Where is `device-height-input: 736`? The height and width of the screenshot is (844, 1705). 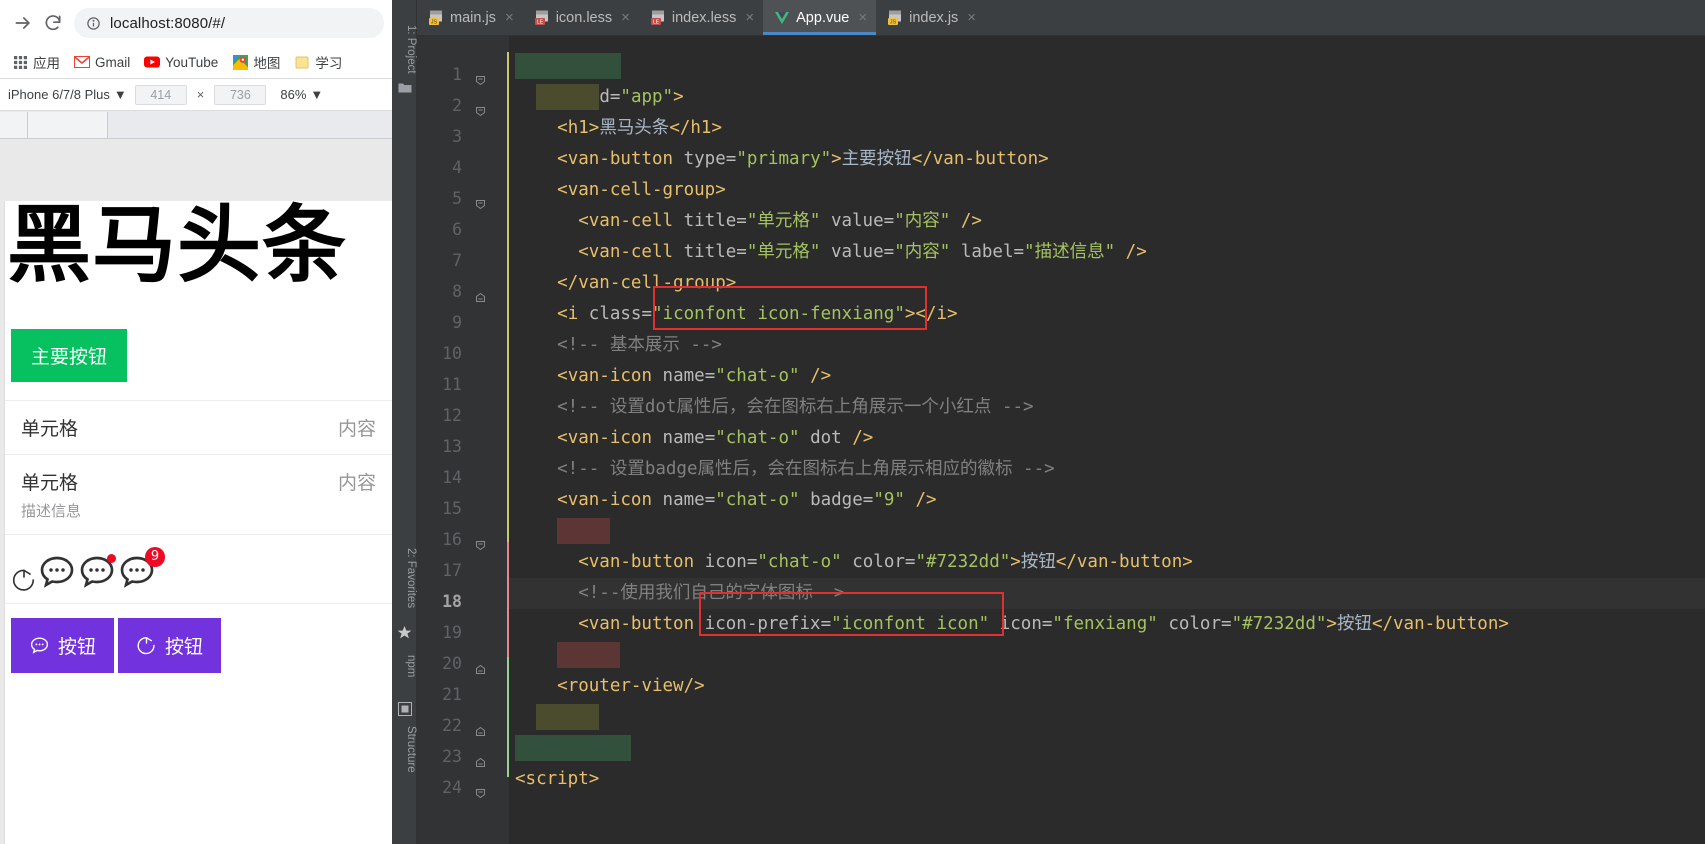 device-height-input: 736 is located at coordinates (240, 94).